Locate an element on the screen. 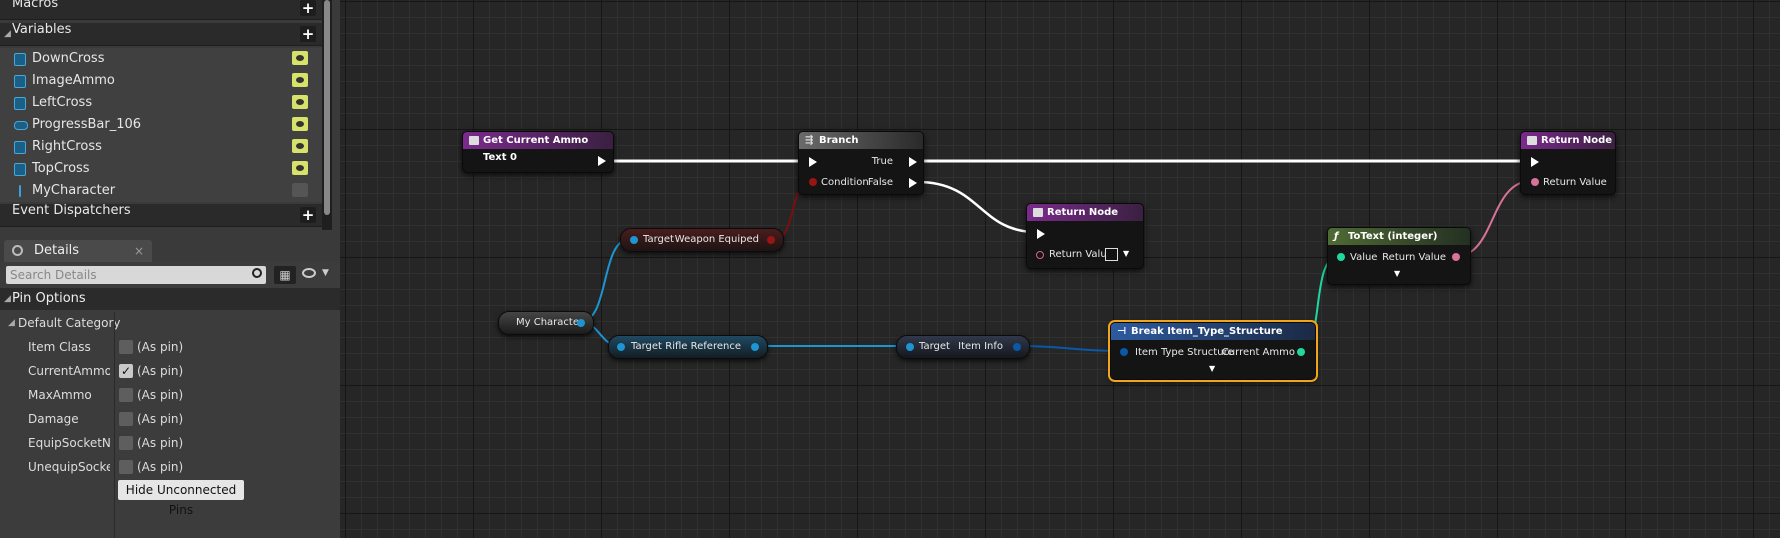 This screenshot has width=1780, height=538. tab-details: Details × is located at coordinates (78, 251).